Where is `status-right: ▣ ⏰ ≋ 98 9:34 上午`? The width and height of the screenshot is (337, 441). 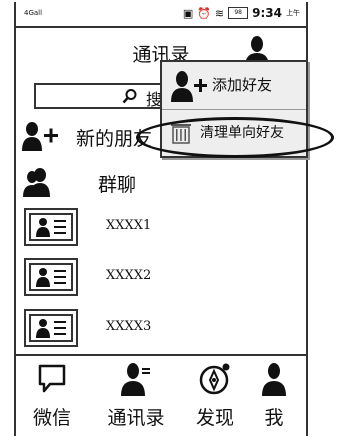 status-right: ▣ ⏰ ≋ 98 9:34 上午 is located at coordinates (241, 13).